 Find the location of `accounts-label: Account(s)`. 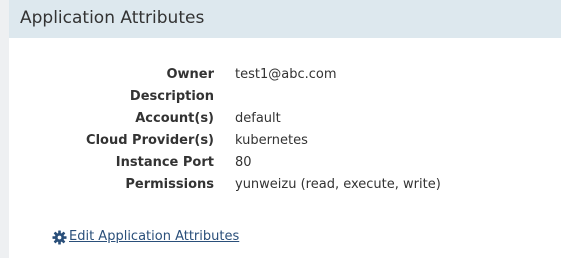

accounts-label: Account(s) is located at coordinates (174, 118).